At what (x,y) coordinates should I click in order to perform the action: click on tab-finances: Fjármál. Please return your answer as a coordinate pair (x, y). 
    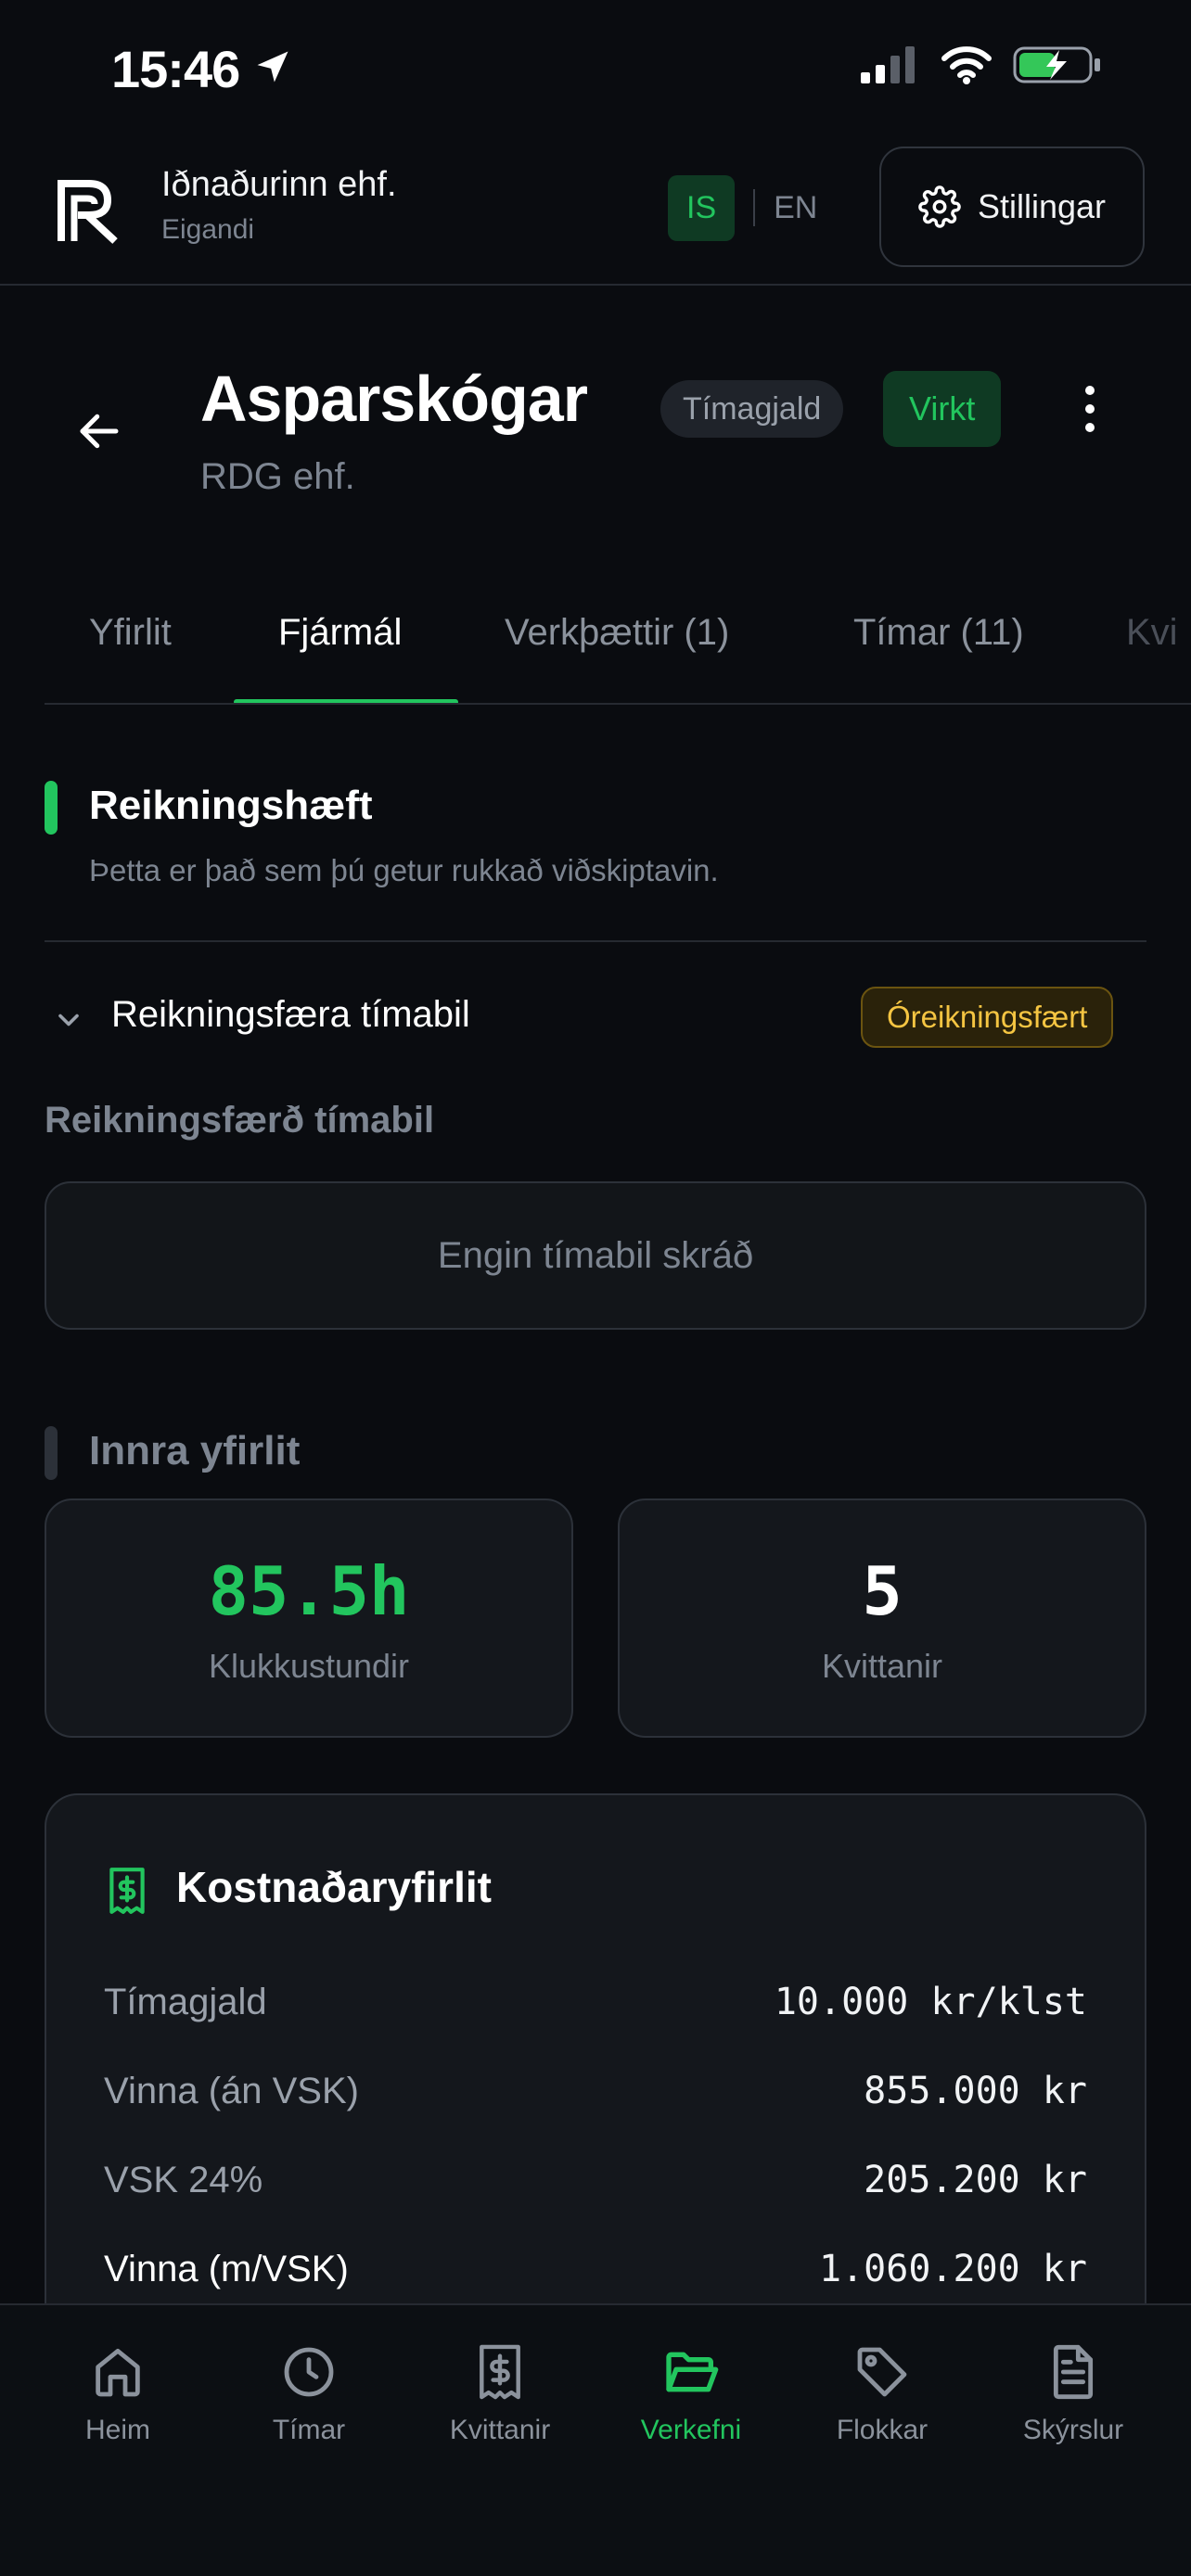
    Looking at the image, I should click on (340, 633).